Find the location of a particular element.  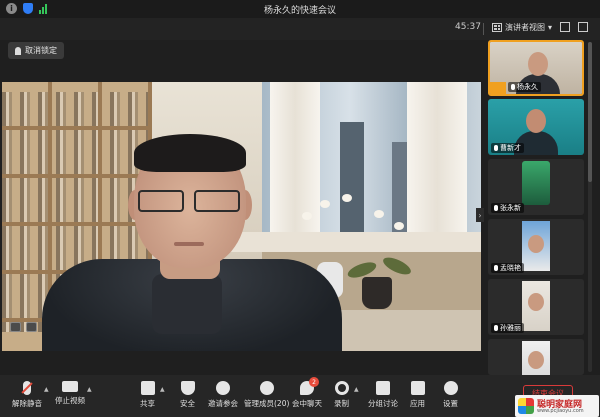

participant-tile: 杨永久 is located at coordinates (536, 68).